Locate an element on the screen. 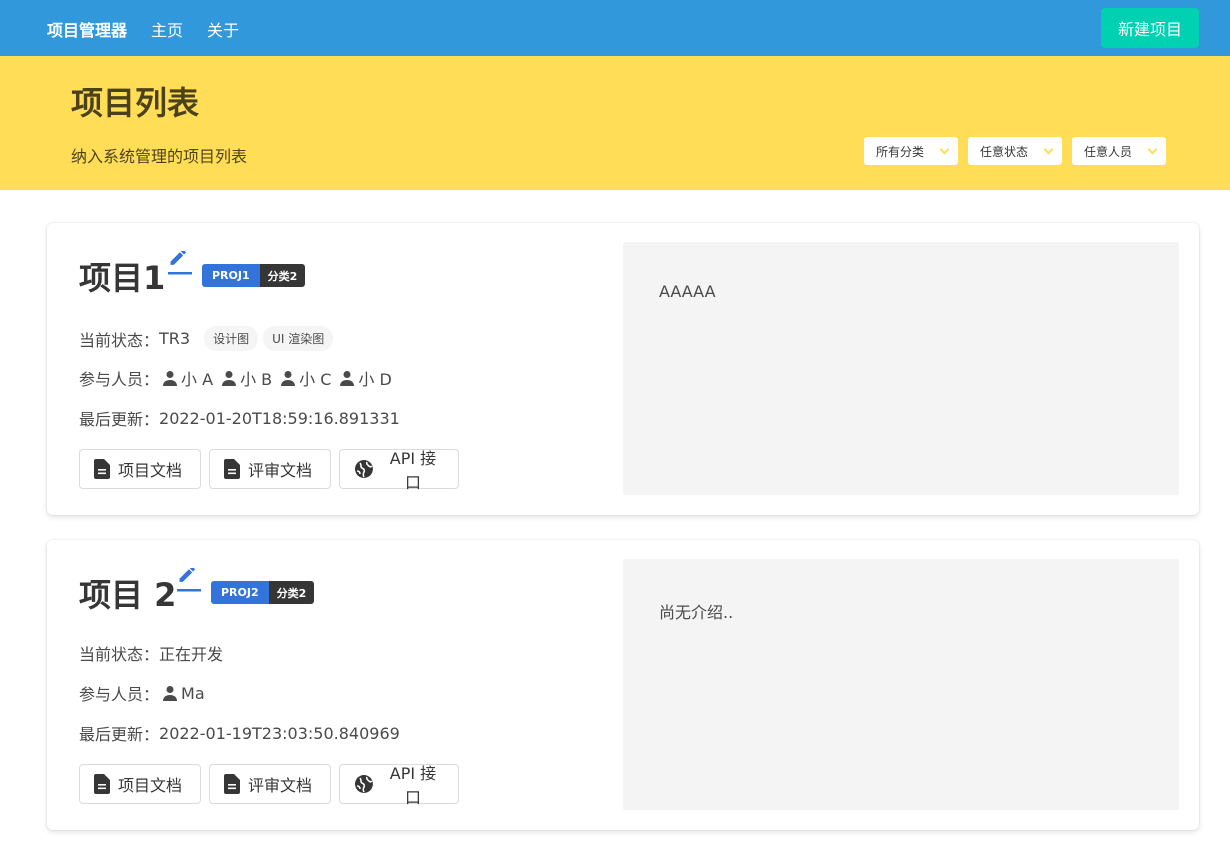 The height and width of the screenshot is (850, 1230). nav-home-link: 主页 is located at coordinates (167, 29).